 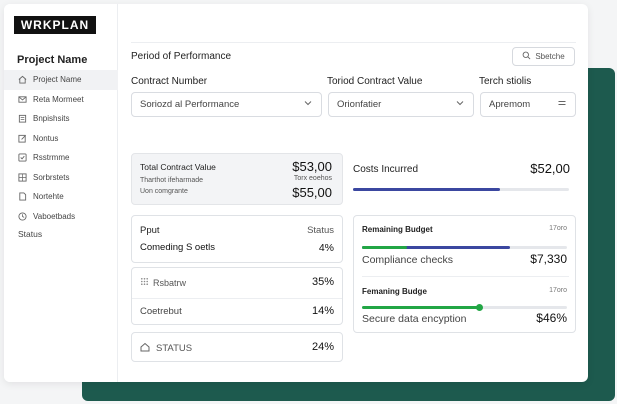 I want to click on remaining-budget-progress-track, so click(x=464, y=247).